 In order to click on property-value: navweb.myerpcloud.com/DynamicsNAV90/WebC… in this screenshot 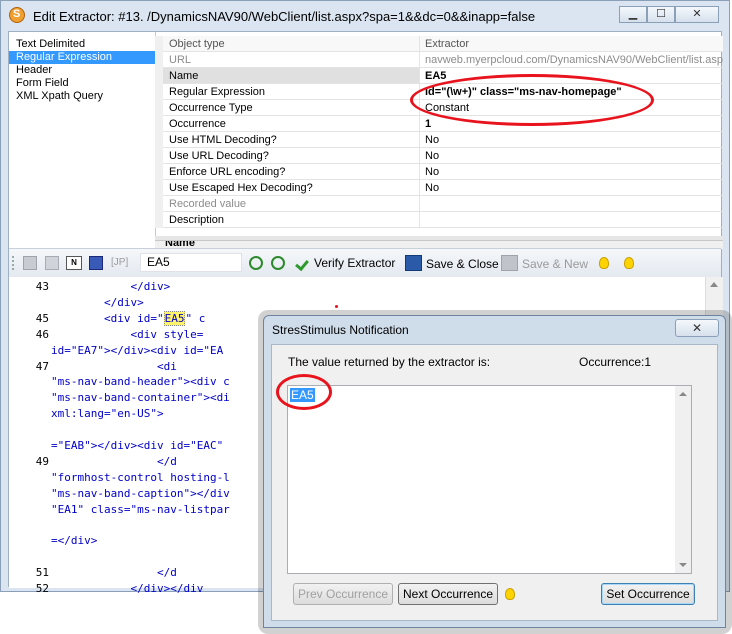, I will do `click(571, 60)`.